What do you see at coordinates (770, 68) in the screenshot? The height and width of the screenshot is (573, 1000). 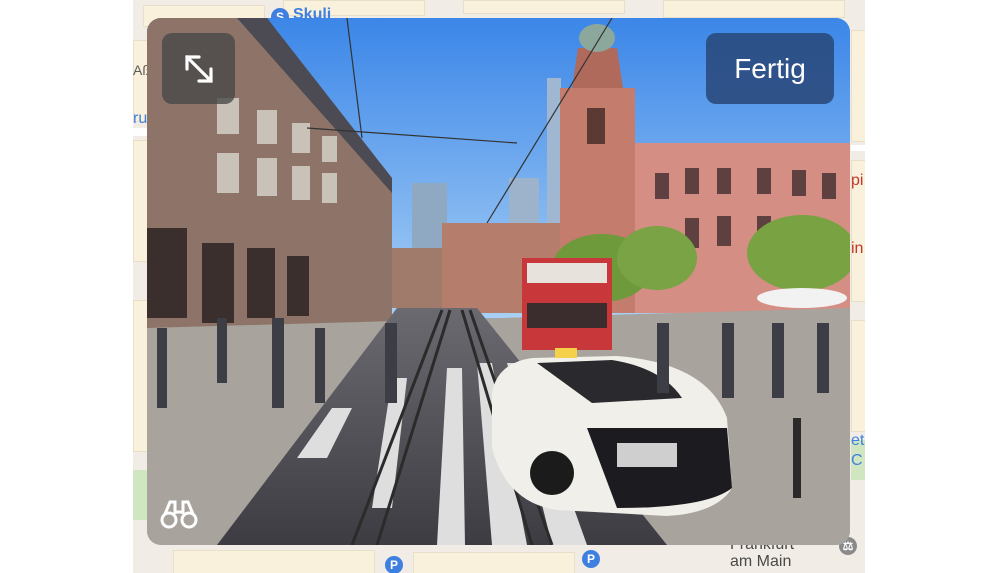 I see `done-button: Fertig` at bounding box center [770, 68].